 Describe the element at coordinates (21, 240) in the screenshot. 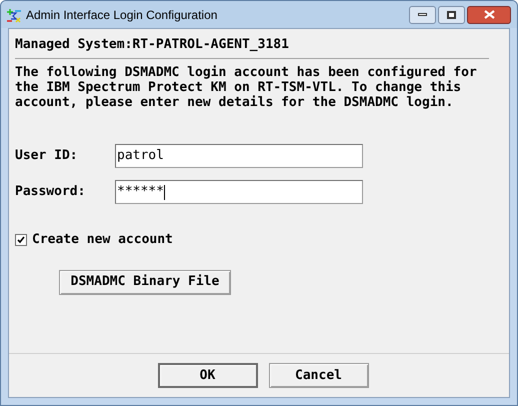

I see `checkbox` at that location.